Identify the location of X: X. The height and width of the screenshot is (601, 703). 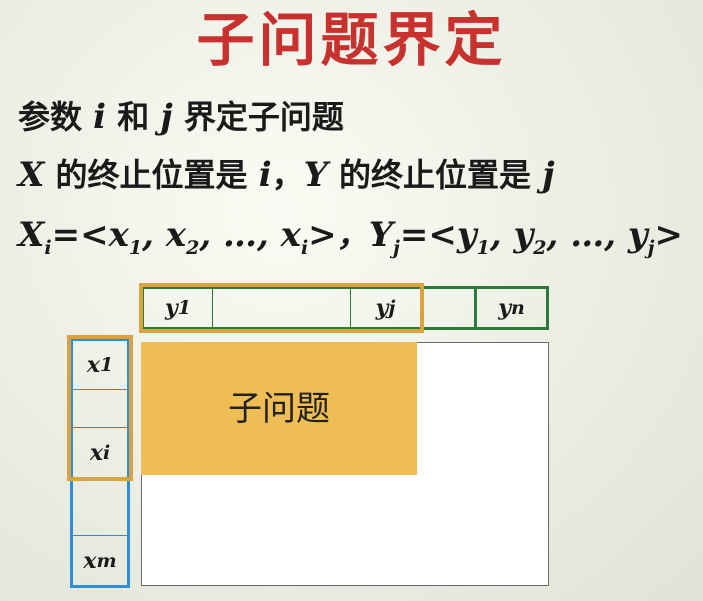
(31, 235).